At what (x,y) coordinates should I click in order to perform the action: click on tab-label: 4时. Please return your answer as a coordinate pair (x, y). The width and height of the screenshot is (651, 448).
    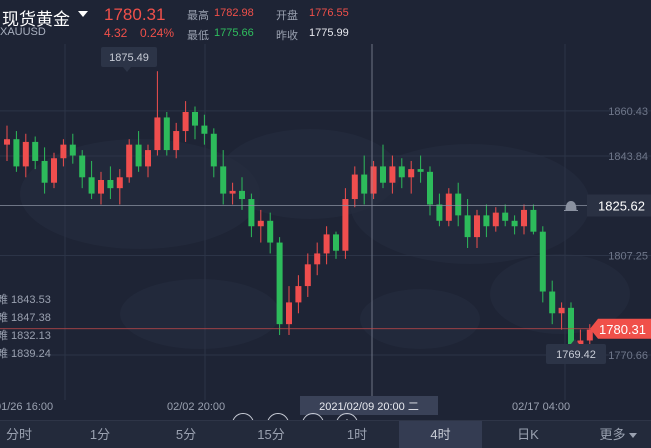
    Looking at the image, I should click on (440, 434).